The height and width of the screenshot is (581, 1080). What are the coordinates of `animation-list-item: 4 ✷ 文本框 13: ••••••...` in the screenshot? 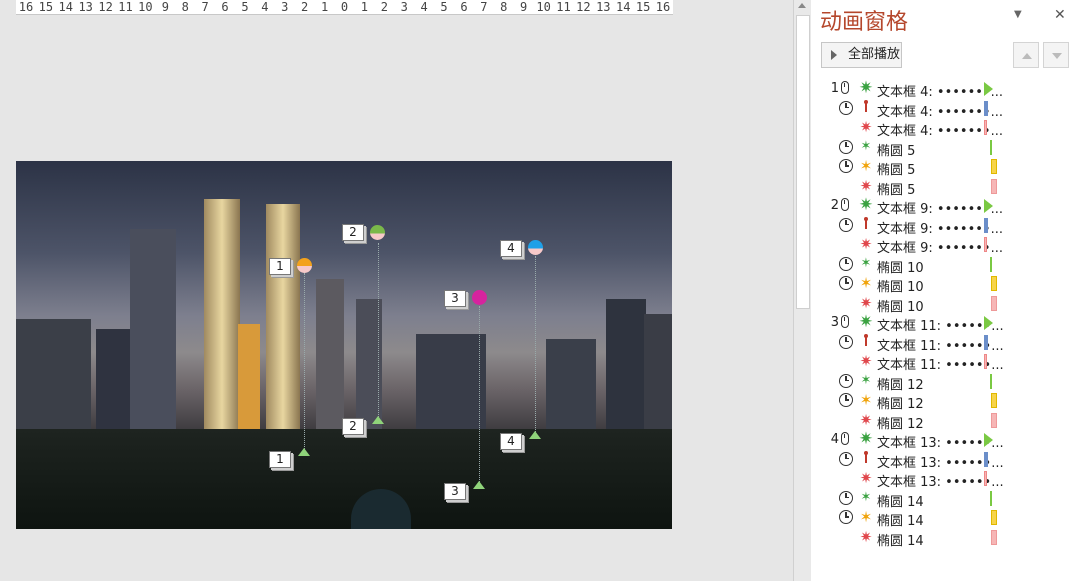 It's located at (945, 440).